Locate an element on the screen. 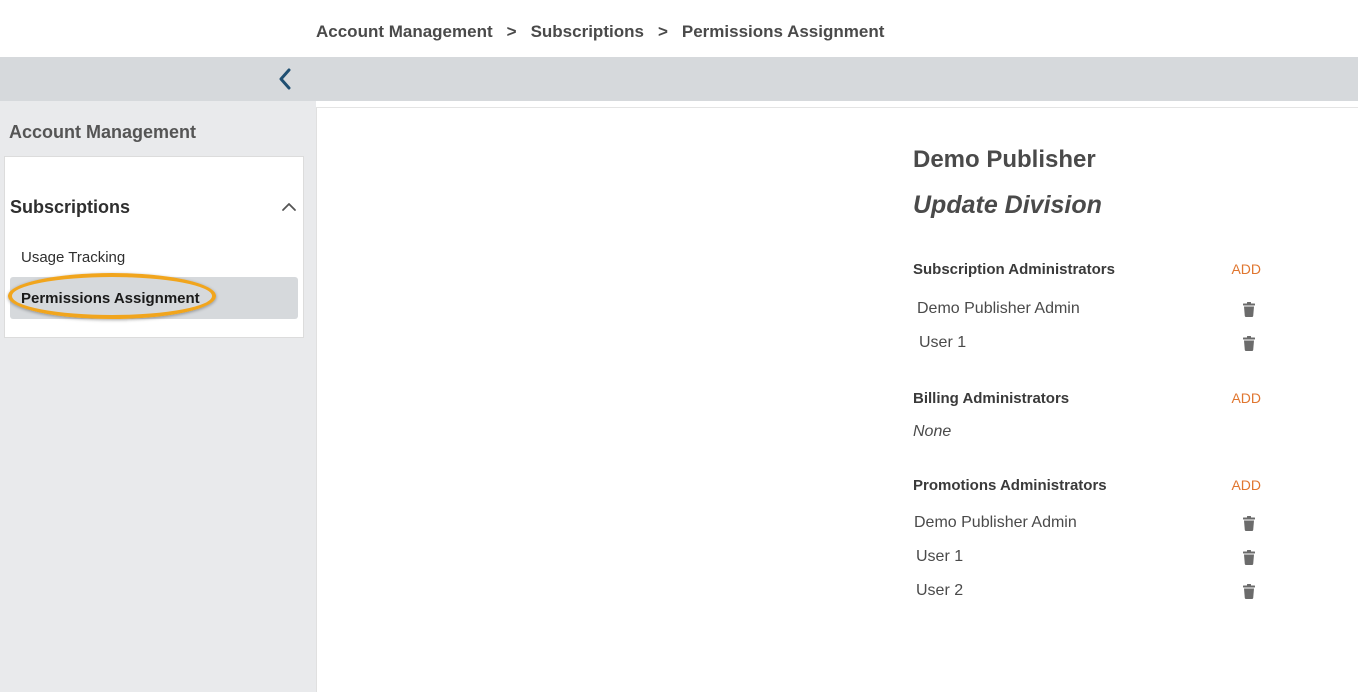  add-billing-admin-button: ADD is located at coordinates (1246, 398).